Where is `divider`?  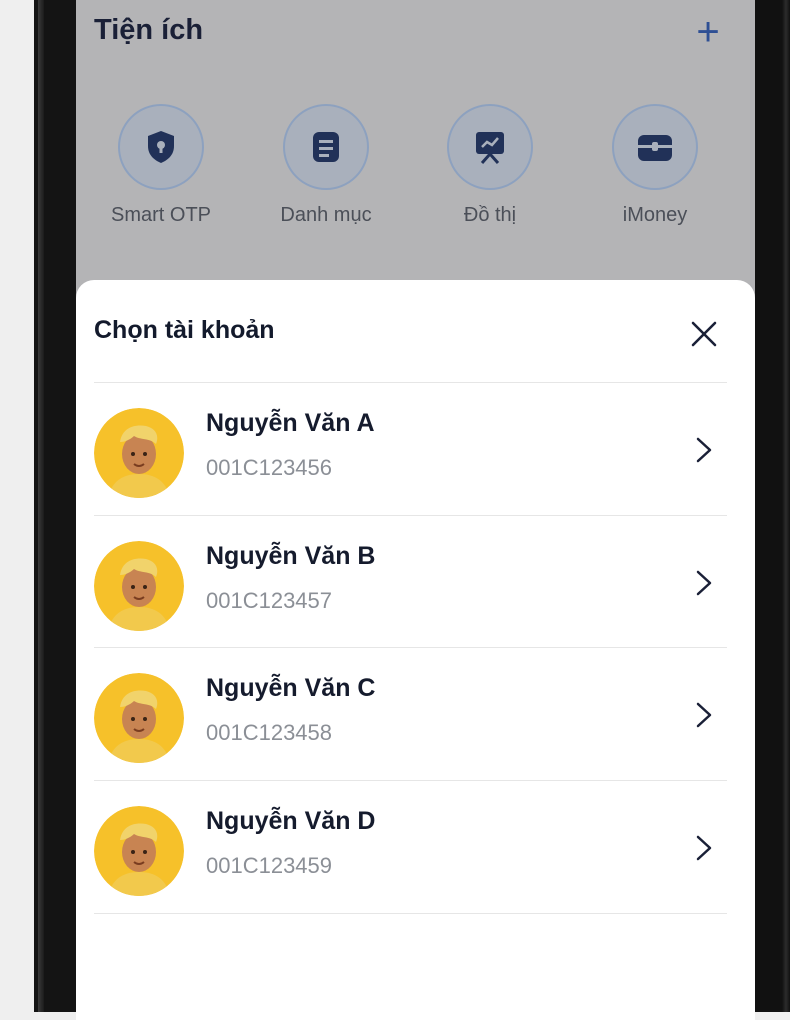
divider is located at coordinates (410, 913).